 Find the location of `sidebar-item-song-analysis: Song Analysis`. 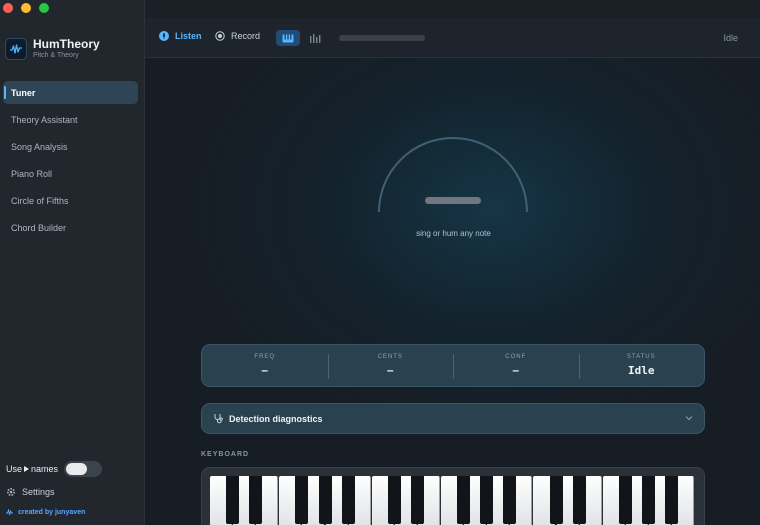

sidebar-item-song-analysis: Song Analysis is located at coordinates (70, 146).